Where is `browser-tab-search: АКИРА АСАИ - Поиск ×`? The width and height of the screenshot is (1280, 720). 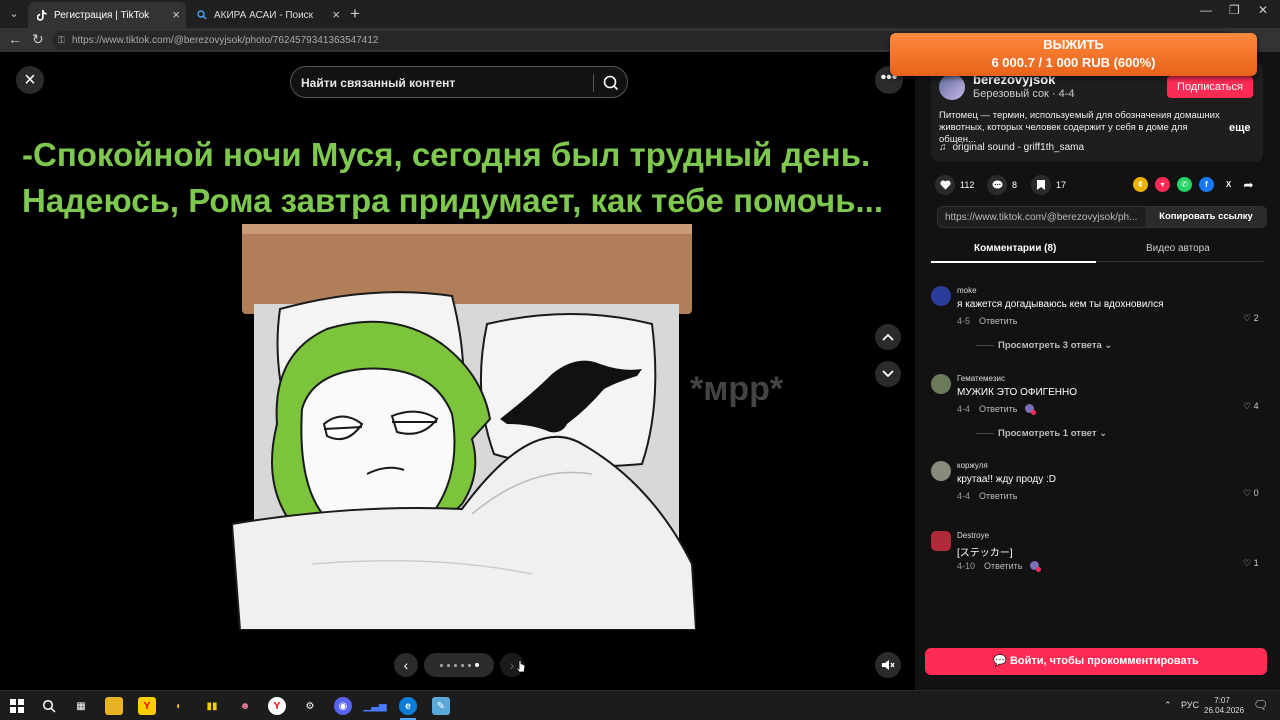
browser-tab-search: АКИРА АСАИ - Поиск × is located at coordinates (267, 15).